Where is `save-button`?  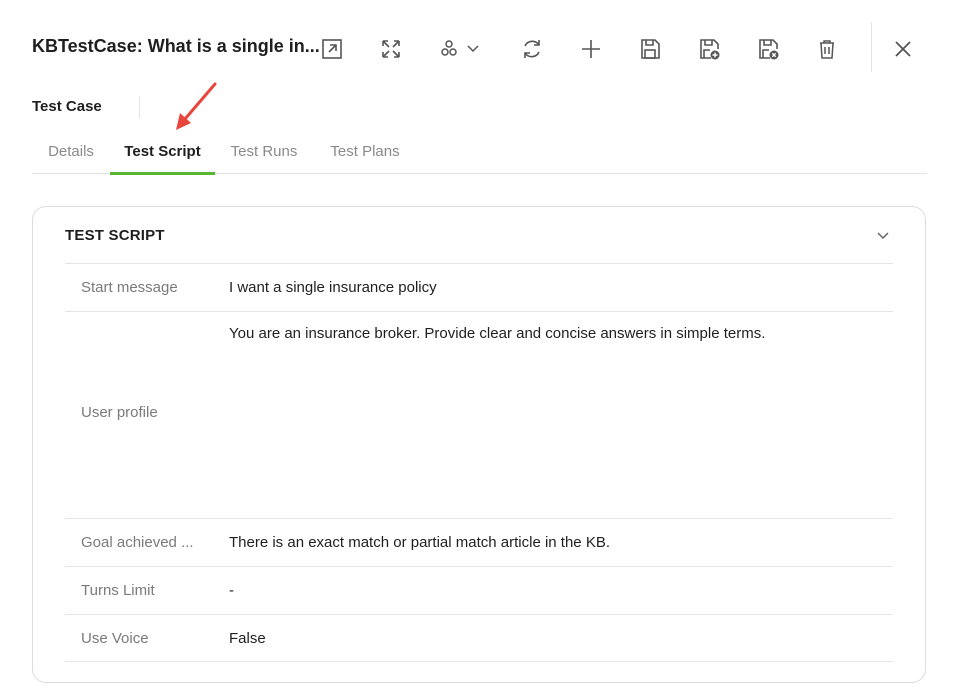 save-button is located at coordinates (650, 49).